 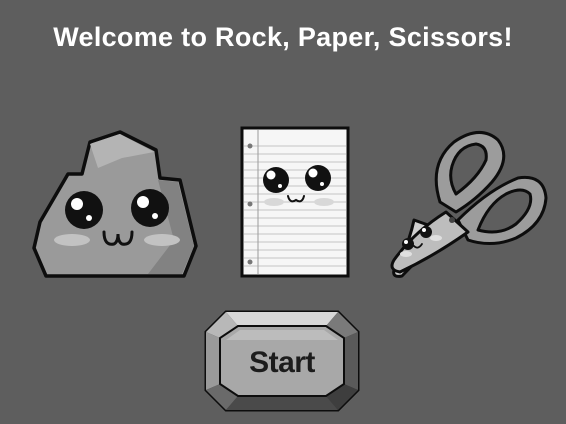 I want to click on start-button-bevel-bottom-side, so click(x=282, y=403).